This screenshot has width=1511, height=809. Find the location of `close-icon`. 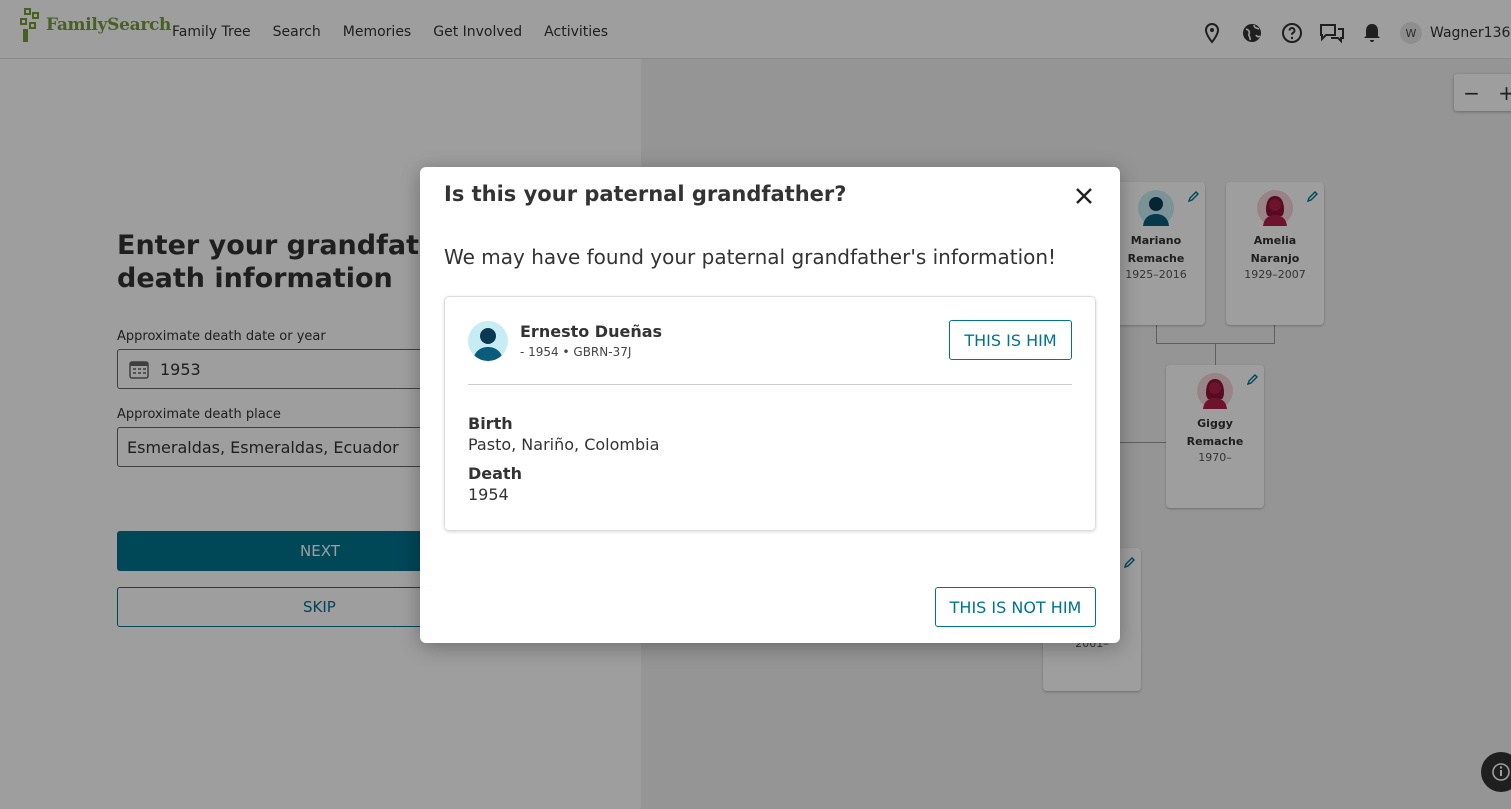

close-icon is located at coordinates (1084, 196).